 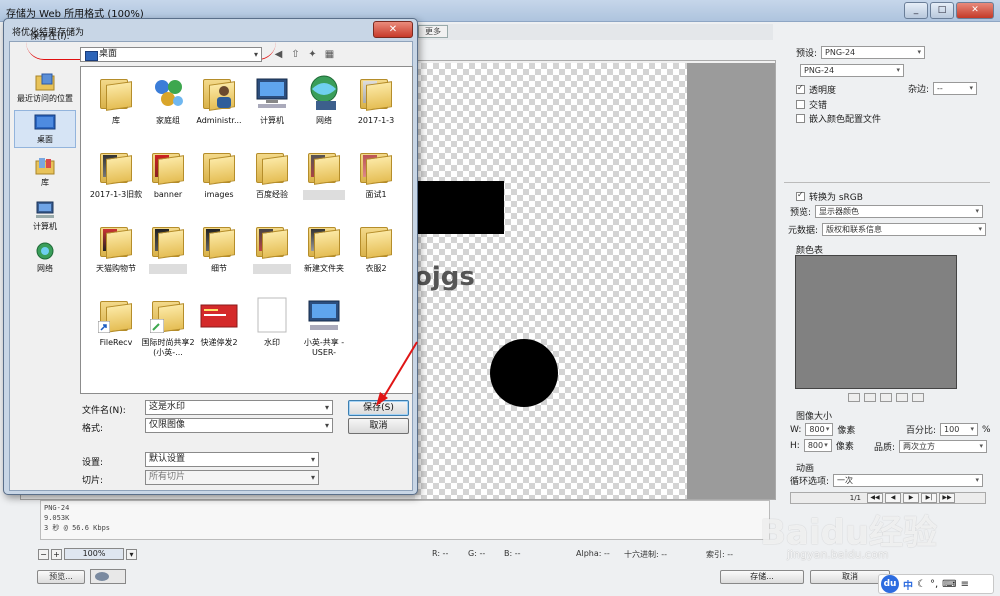 I want to click on dialog-close-icon: ✕, so click(x=393, y=29).